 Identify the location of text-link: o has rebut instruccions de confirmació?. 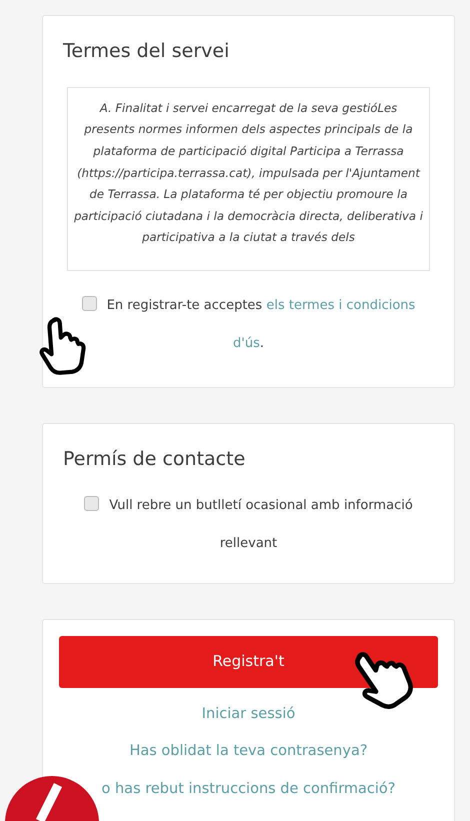
(249, 790).